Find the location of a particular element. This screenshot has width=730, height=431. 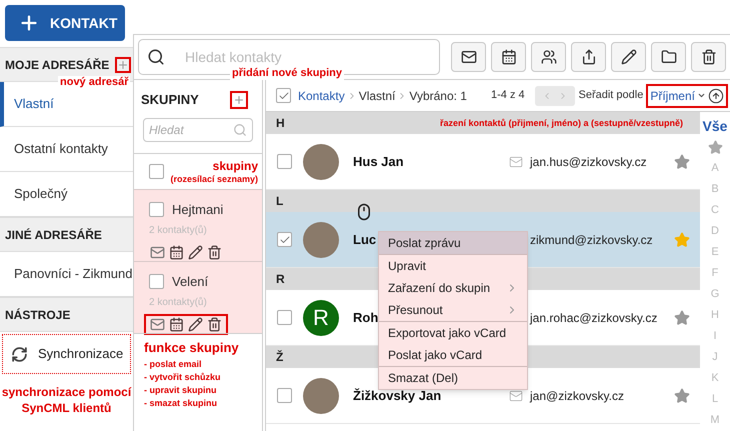

annotation: nový adresář is located at coordinates (94, 82).